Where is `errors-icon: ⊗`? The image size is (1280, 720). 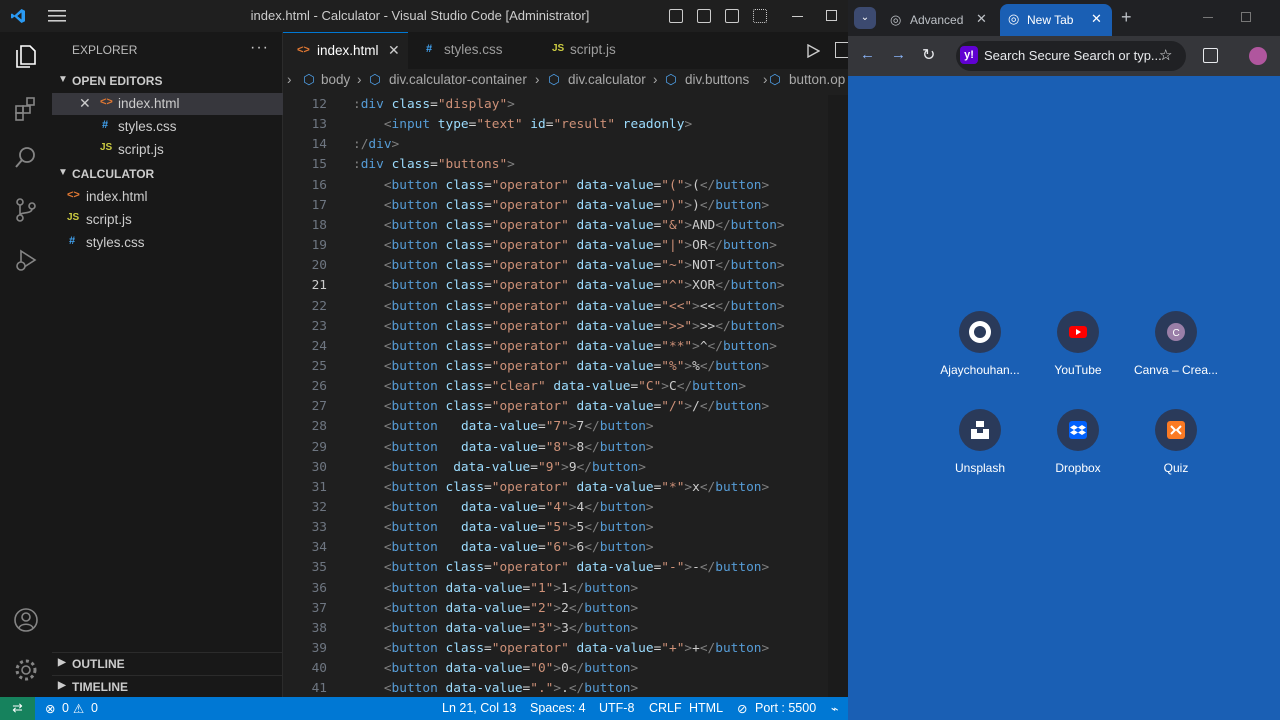
errors-icon: ⊗ is located at coordinates (50, 708).